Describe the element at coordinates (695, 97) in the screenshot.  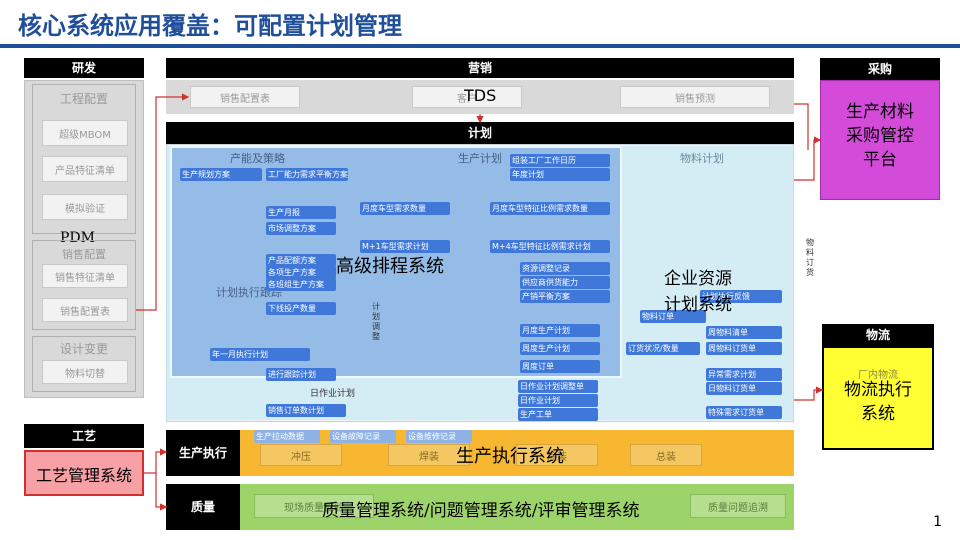
I see `sales-forecast-box: 销售预测` at that location.